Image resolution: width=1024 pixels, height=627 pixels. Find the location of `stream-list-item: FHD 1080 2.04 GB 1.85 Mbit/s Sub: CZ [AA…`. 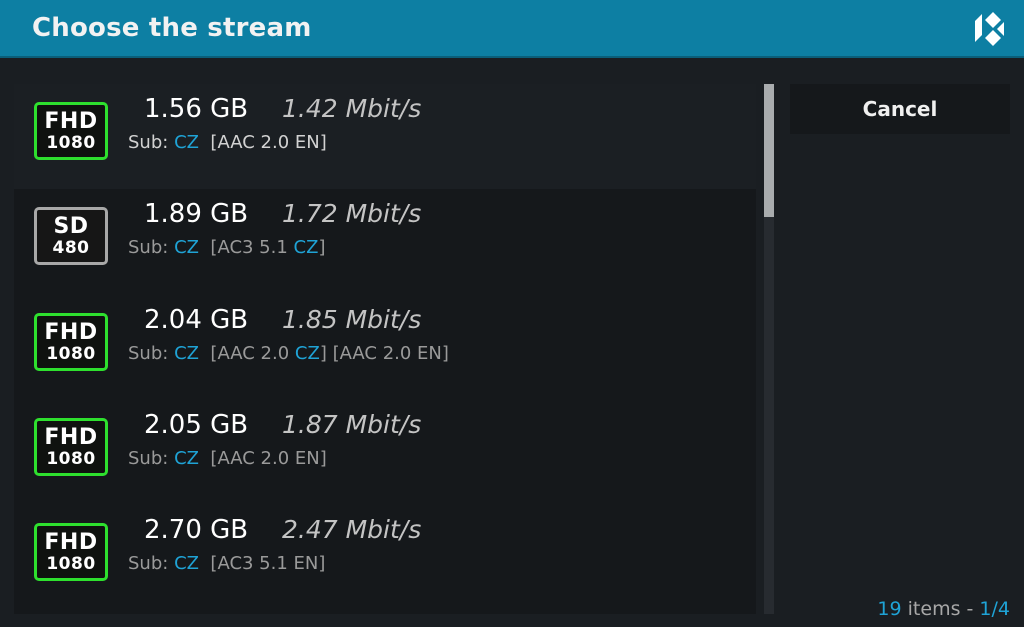

stream-list-item: FHD 1080 2.04 GB 1.85 Mbit/s Sub: CZ [AA… is located at coordinates (385, 347).